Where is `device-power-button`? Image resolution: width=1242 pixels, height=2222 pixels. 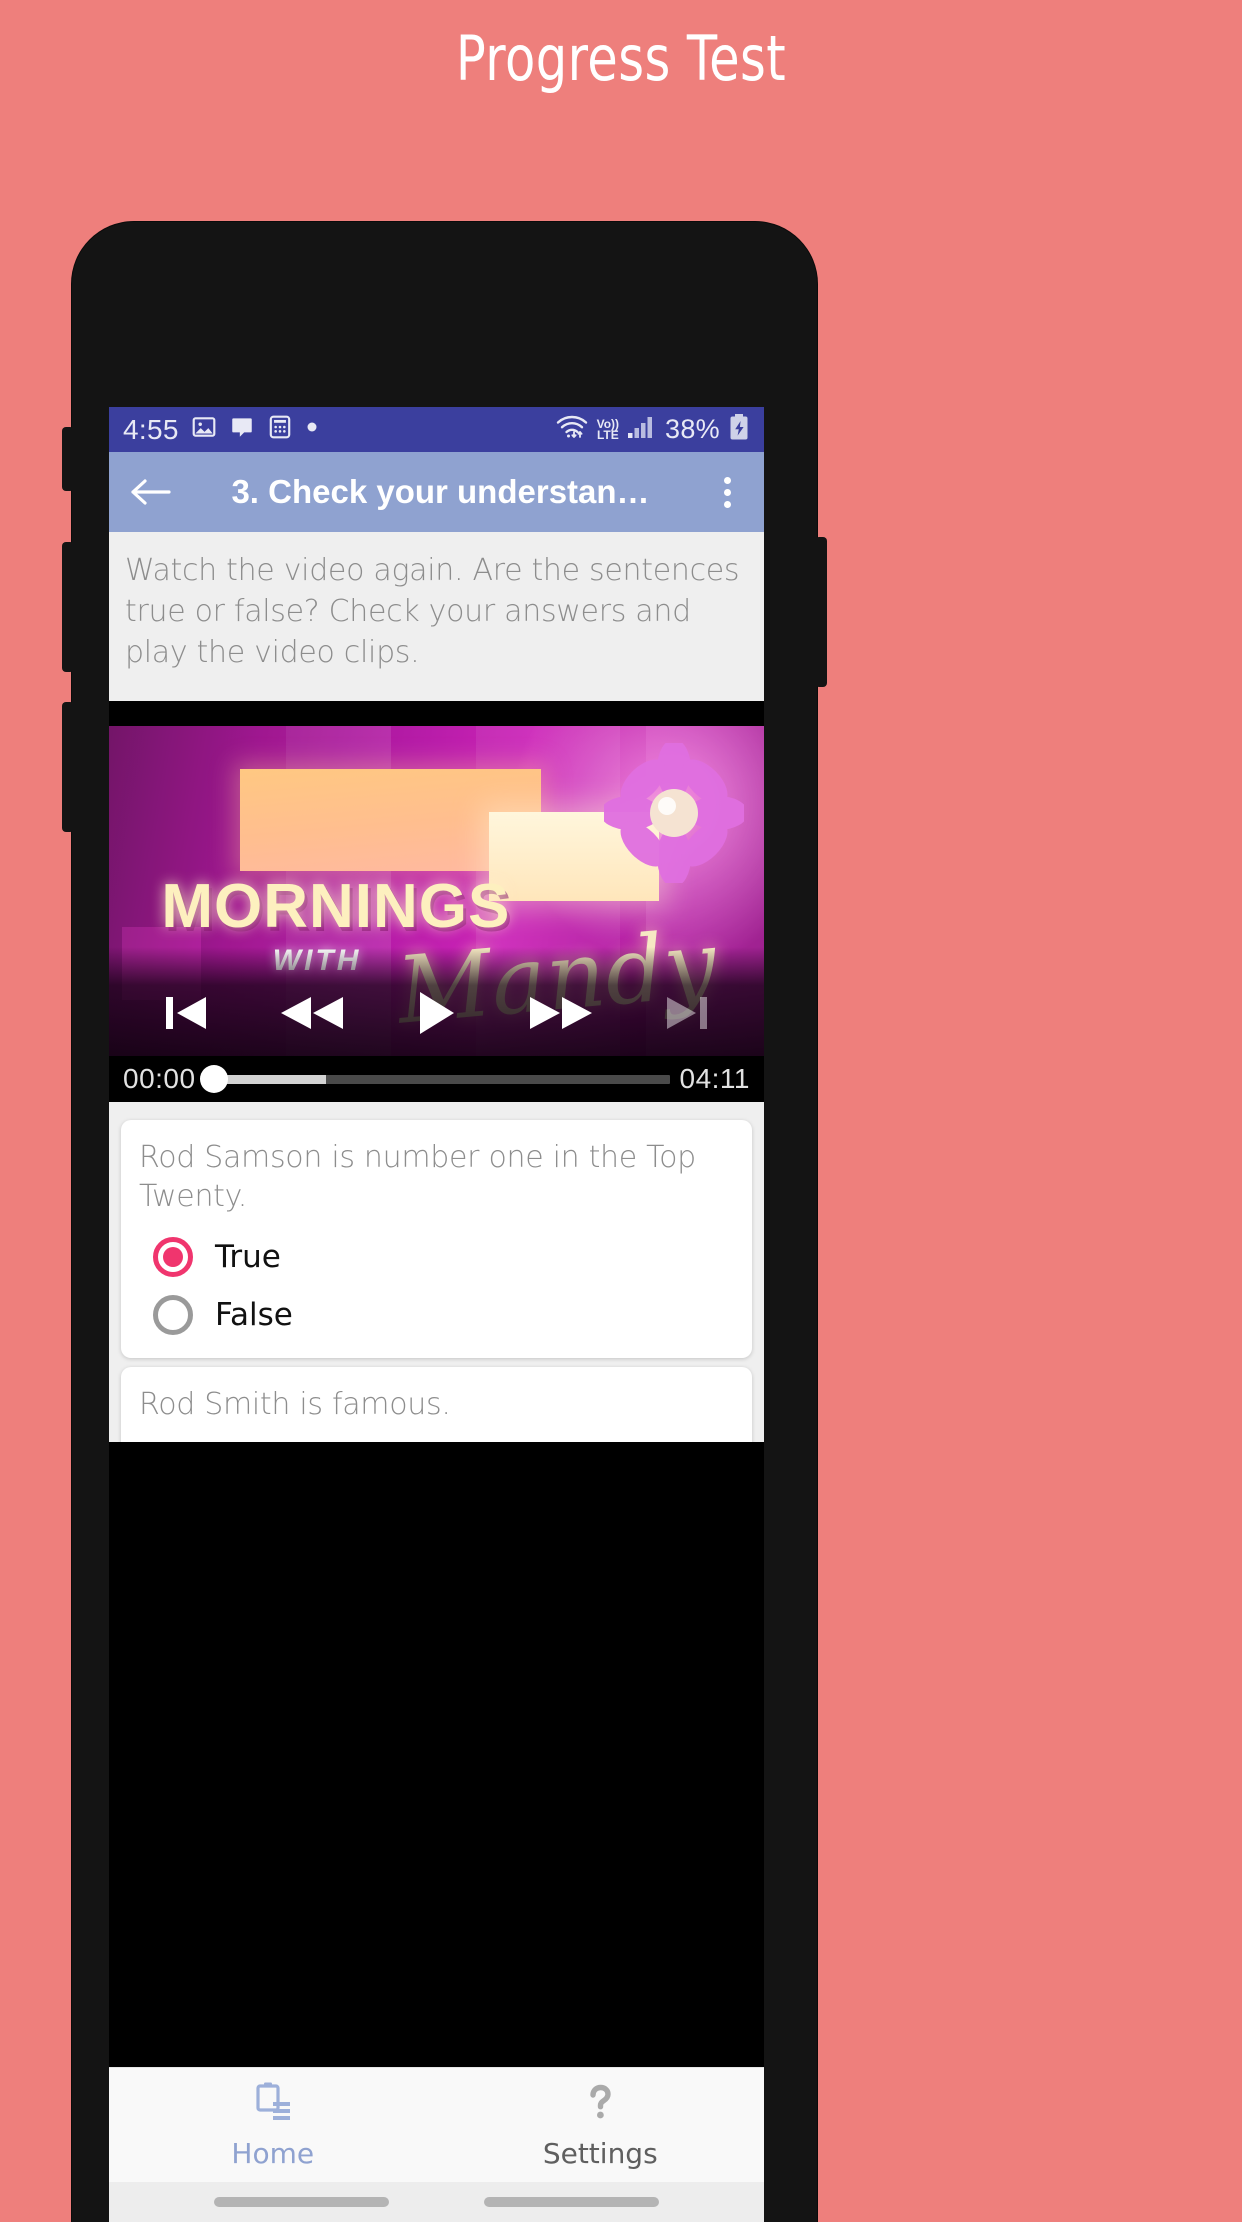 device-power-button is located at coordinates (821, 612).